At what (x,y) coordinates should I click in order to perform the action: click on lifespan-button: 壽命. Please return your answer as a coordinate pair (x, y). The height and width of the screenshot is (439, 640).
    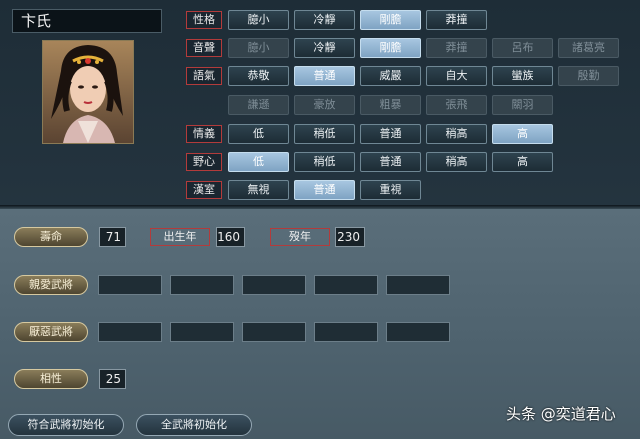
    Looking at the image, I should click on (51, 237).